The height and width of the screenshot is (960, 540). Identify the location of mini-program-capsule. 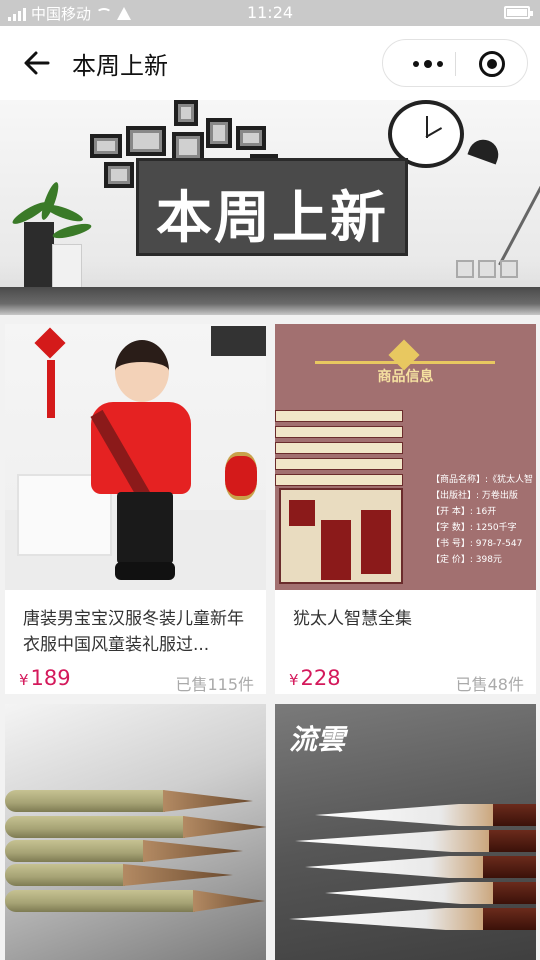
(455, 63).